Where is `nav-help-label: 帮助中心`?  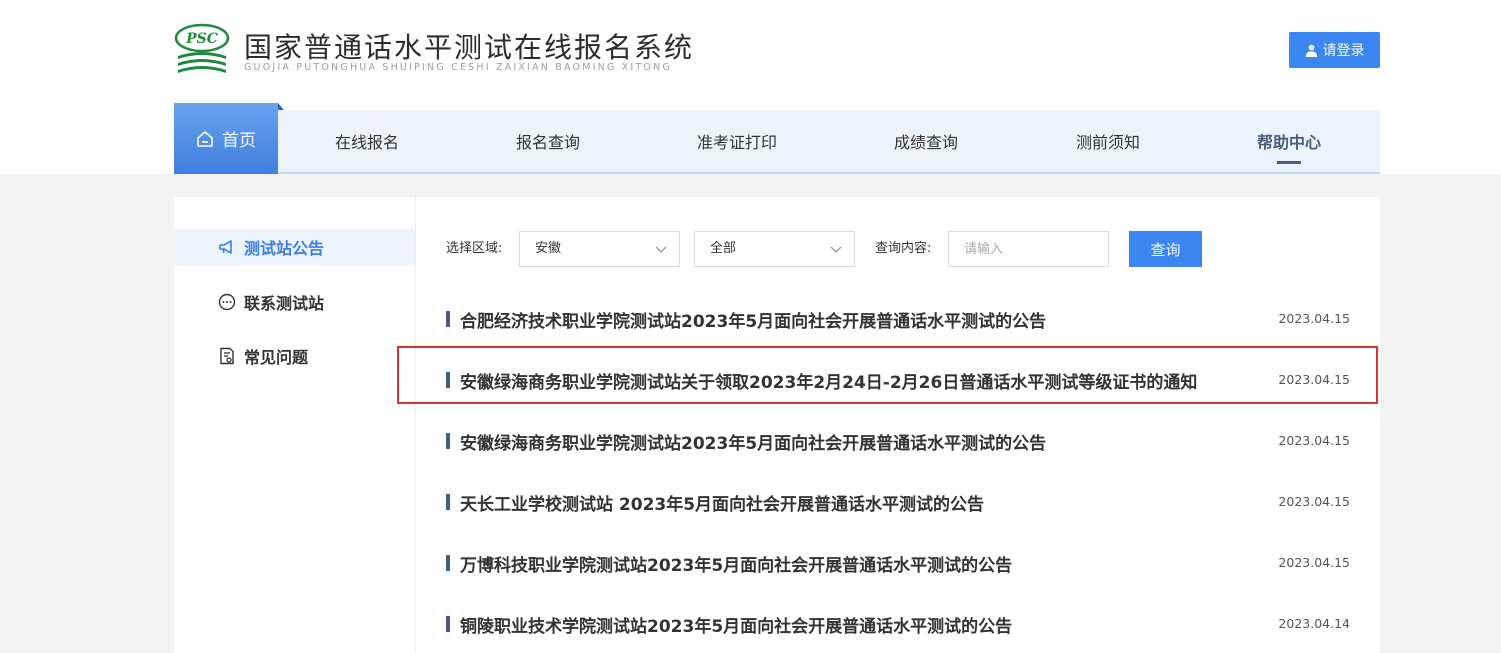 nav-help-label: 帮助中心 is located at coordinates (1288, 142).